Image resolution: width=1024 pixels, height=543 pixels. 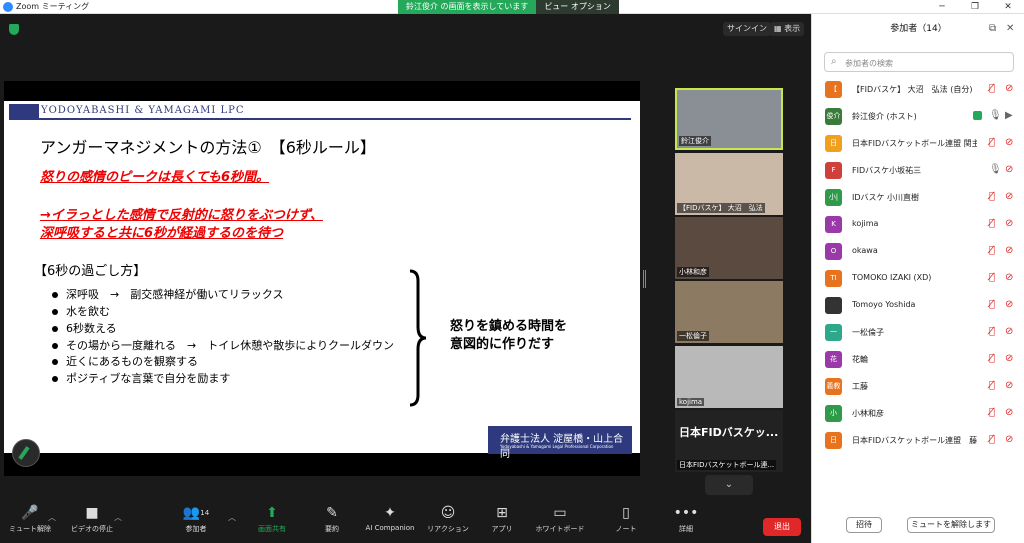 I want to click on participant-row: Tomoyo Yoshida 🎙̸ ⊘, so click(x=918, y=305).